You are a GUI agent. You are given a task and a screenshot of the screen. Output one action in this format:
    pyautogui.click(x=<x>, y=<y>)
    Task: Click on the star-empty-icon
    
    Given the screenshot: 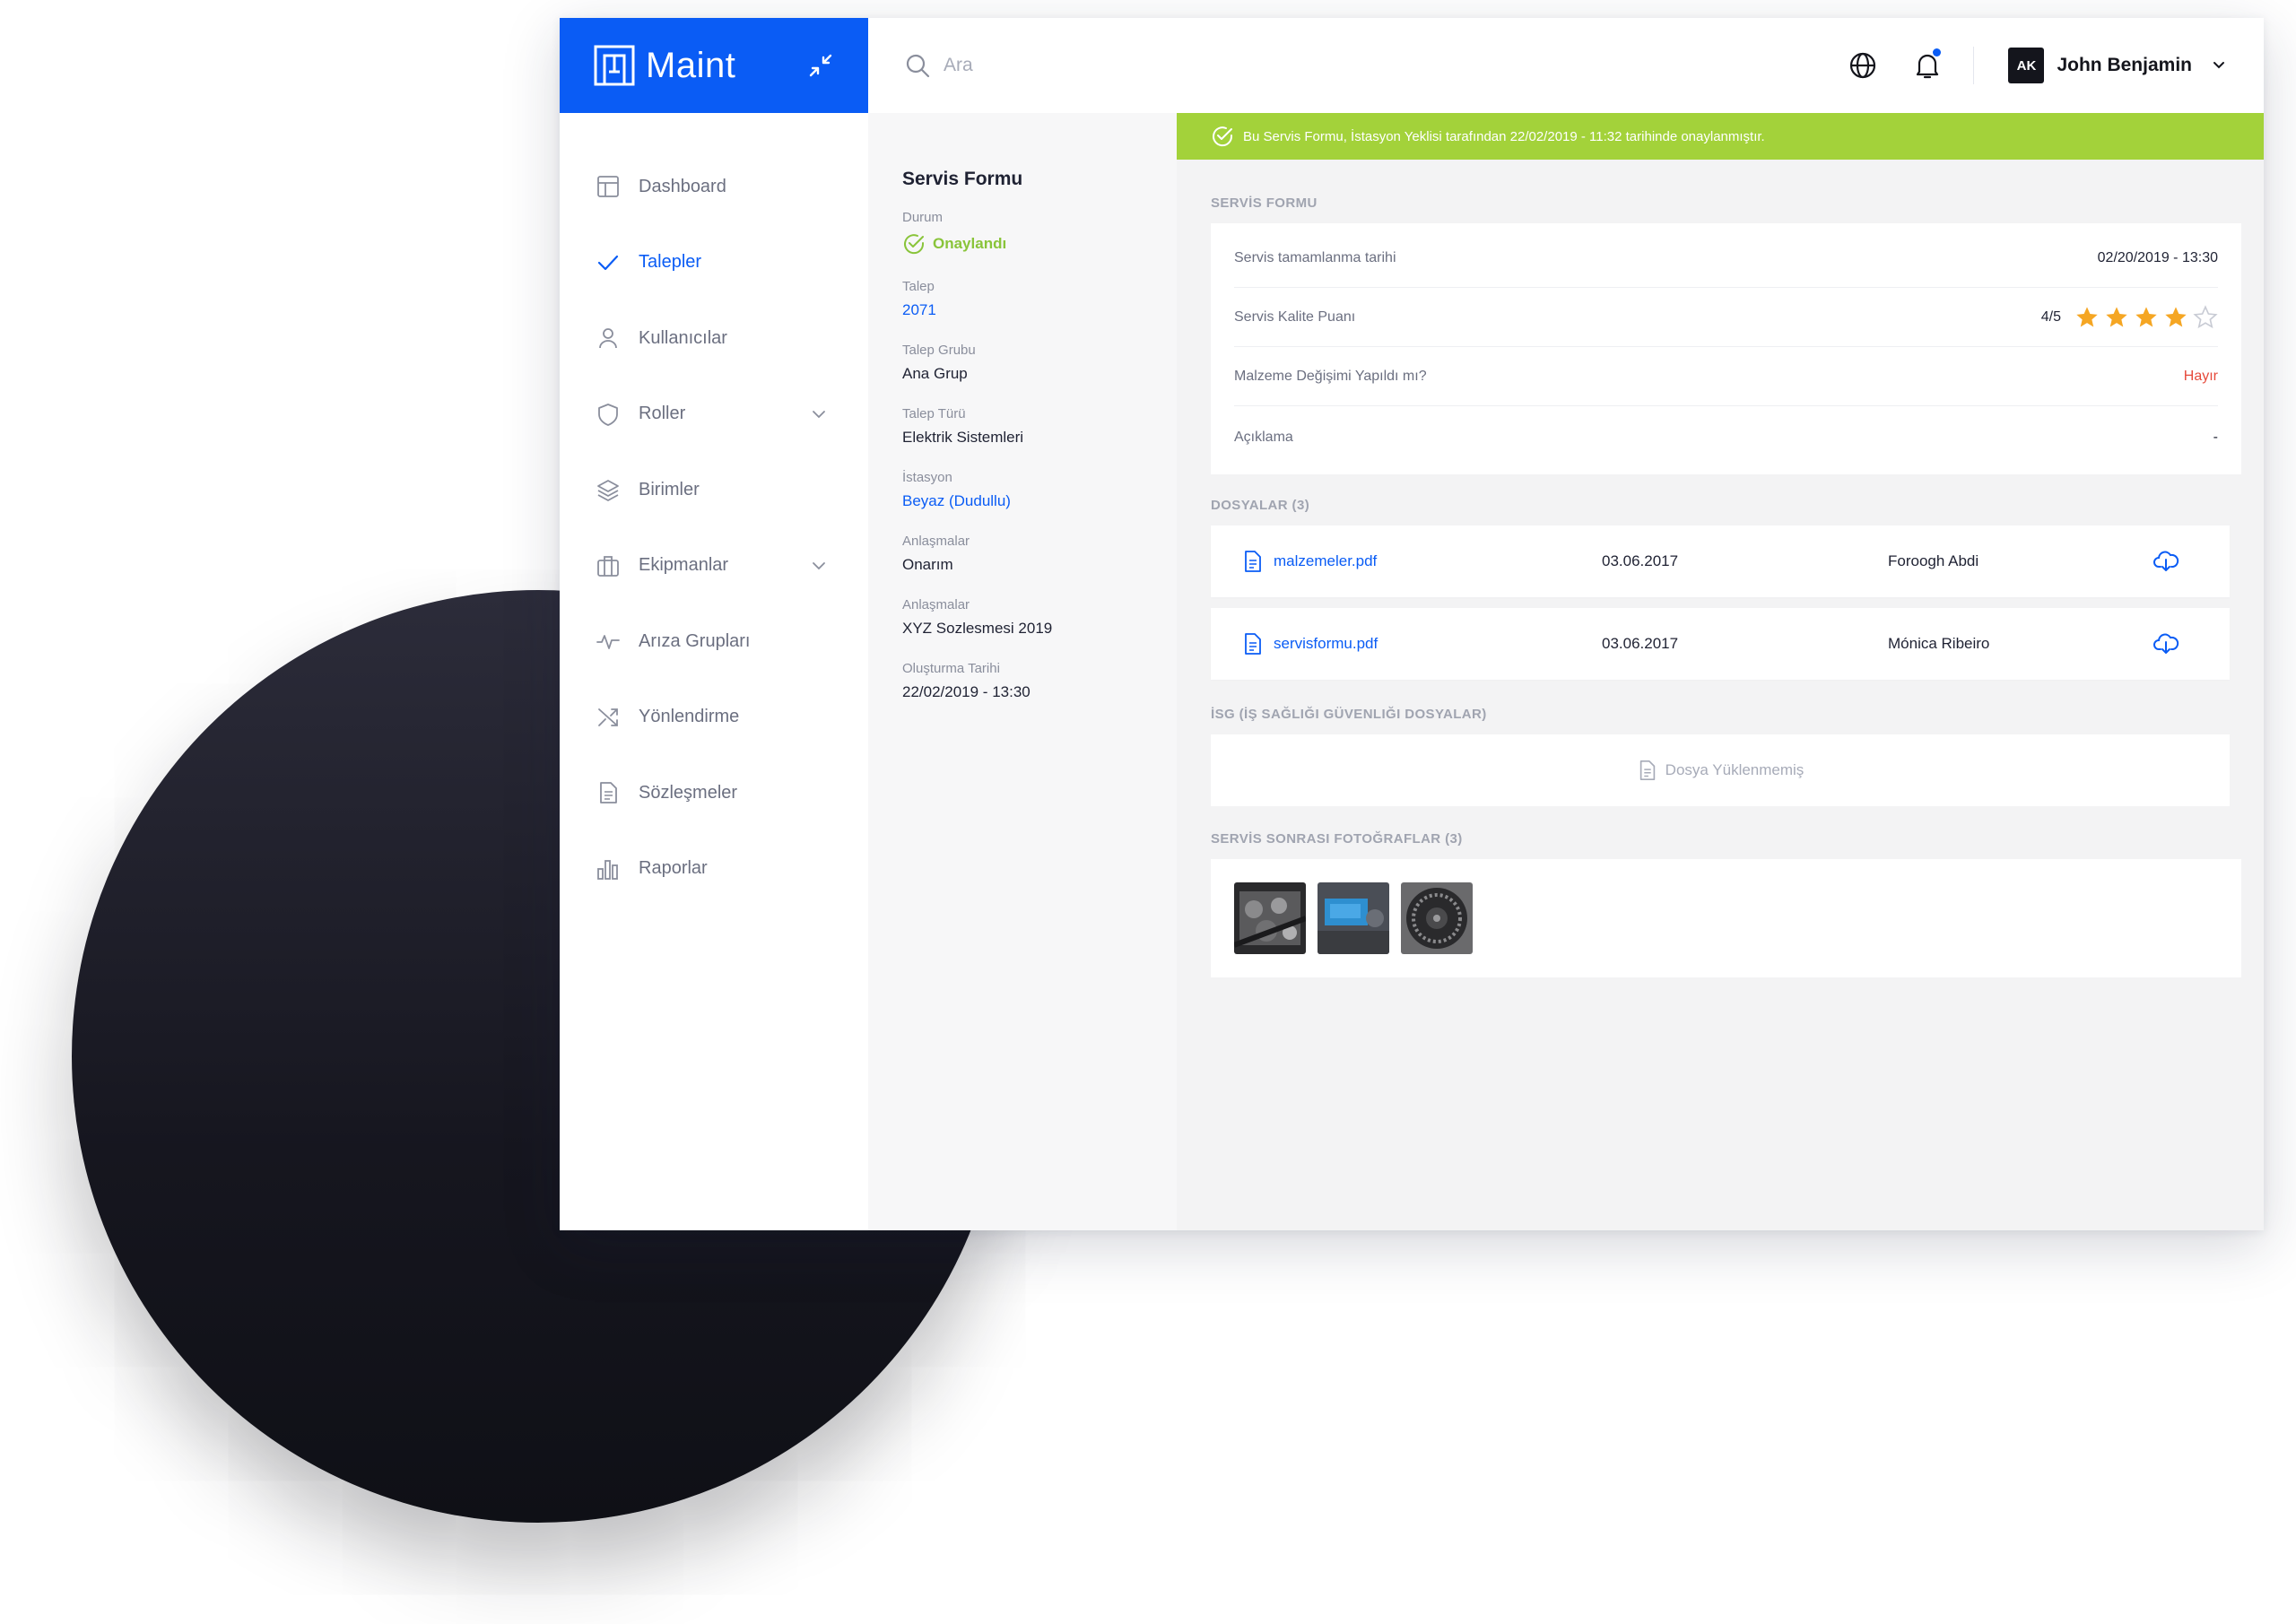 What is the action you would take?
    pyautogui.click(x=2205, y=316)
    